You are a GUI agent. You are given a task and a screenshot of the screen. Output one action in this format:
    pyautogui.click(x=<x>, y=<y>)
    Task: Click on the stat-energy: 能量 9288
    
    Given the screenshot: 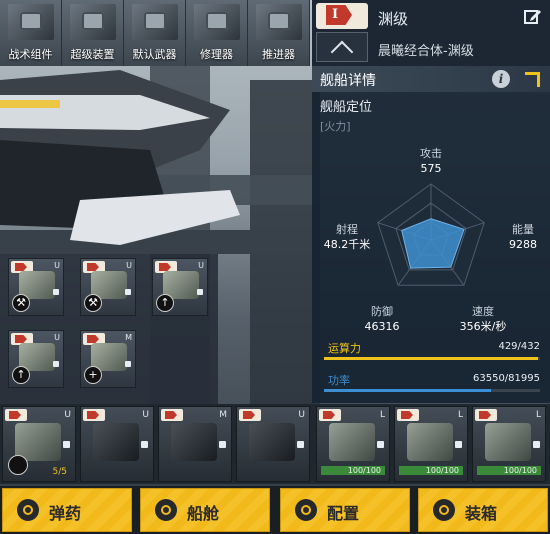 What is the action you would take?
    pyautogui.click(x=523, y=237)
    